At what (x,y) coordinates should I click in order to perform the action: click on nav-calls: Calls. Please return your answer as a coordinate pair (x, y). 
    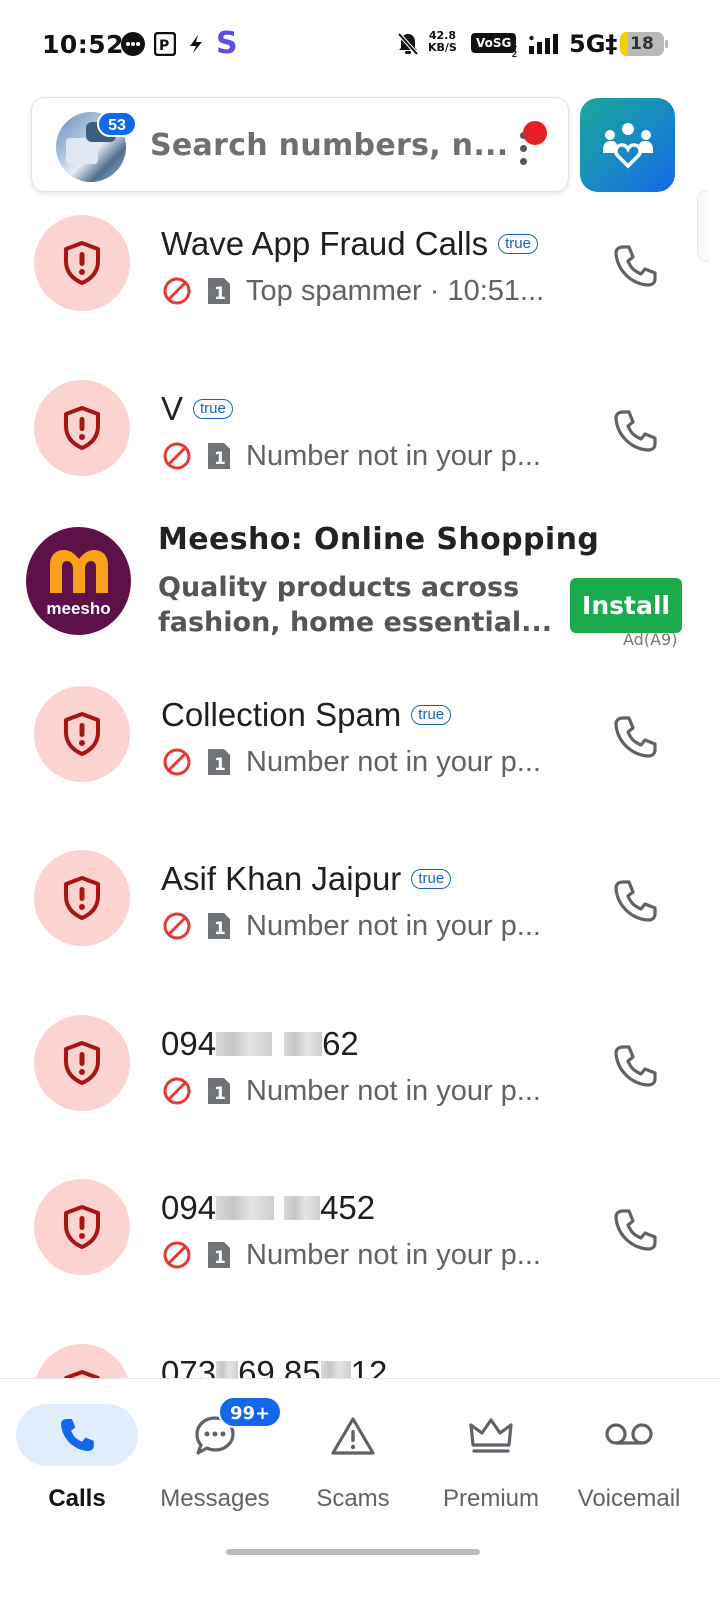
    Looking at the image, I should click on (77, 1454).